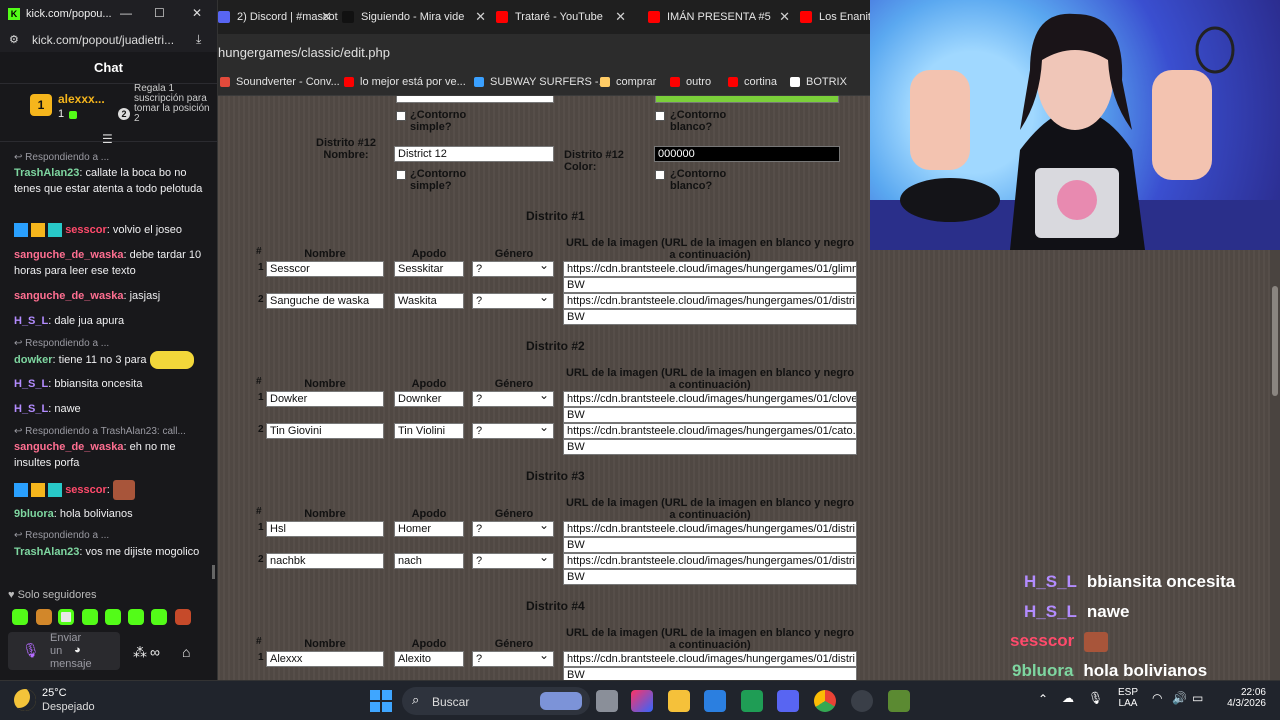  I want to click on wifi-icon: ◠, so click(1157, 698).